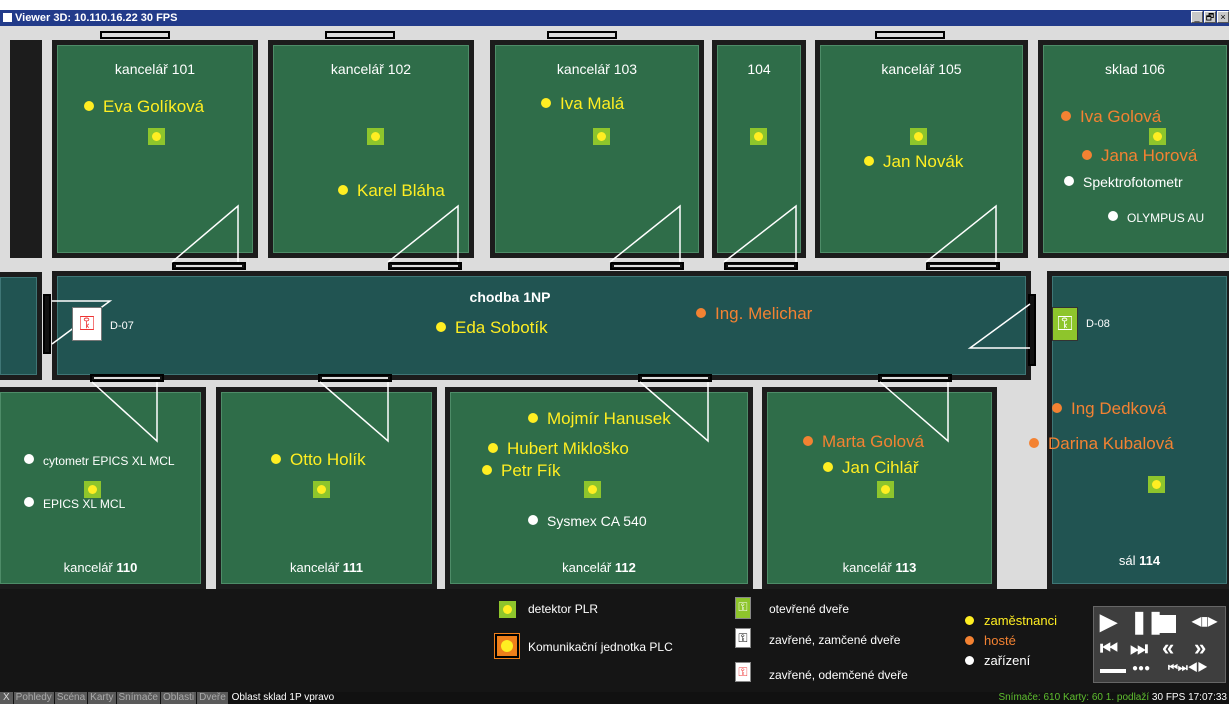  I want to click on title-bar: Viewer 3D: 10.110.16.22 30 FPS _ 🗗 ×, so click(614, 13).